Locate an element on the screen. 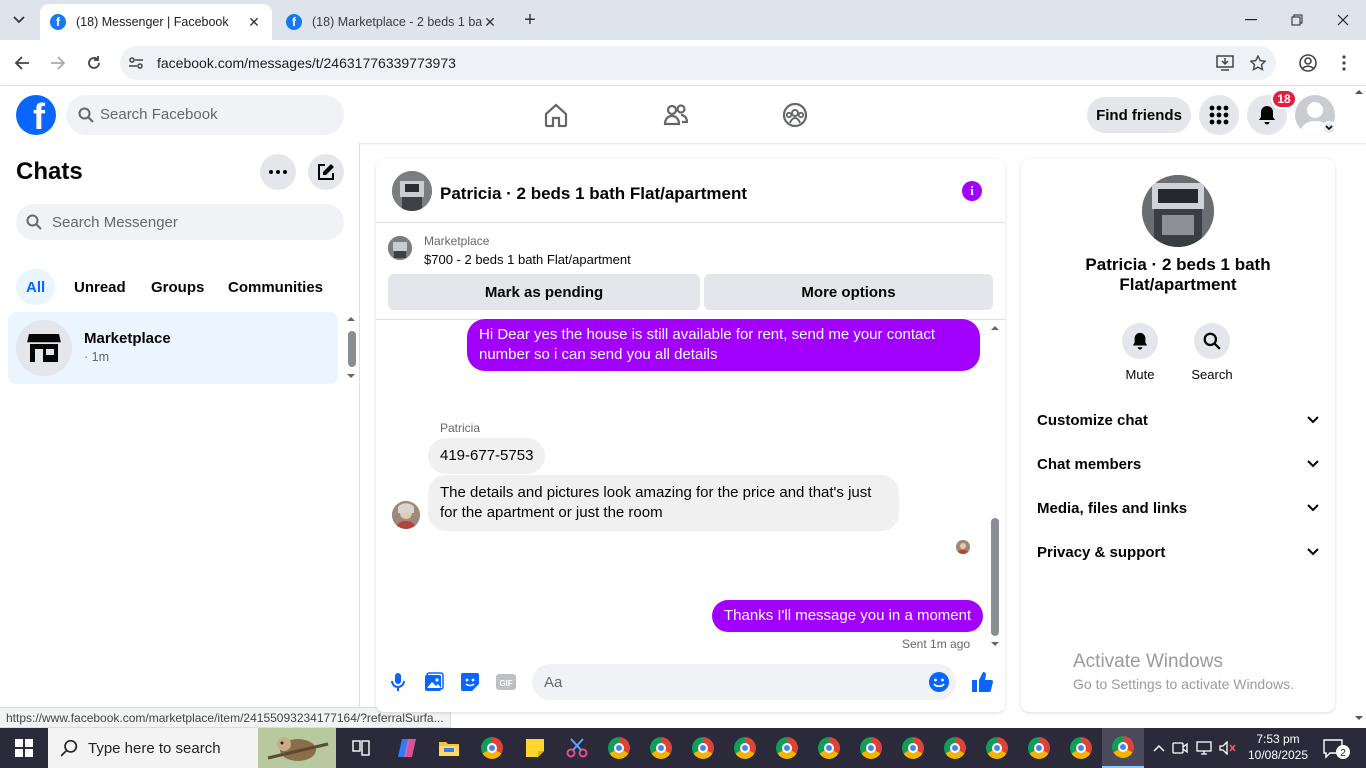 Image resolution: width=1366 pixels, height=768 pixels. sender-avatar is located at coordinates (406, 515).